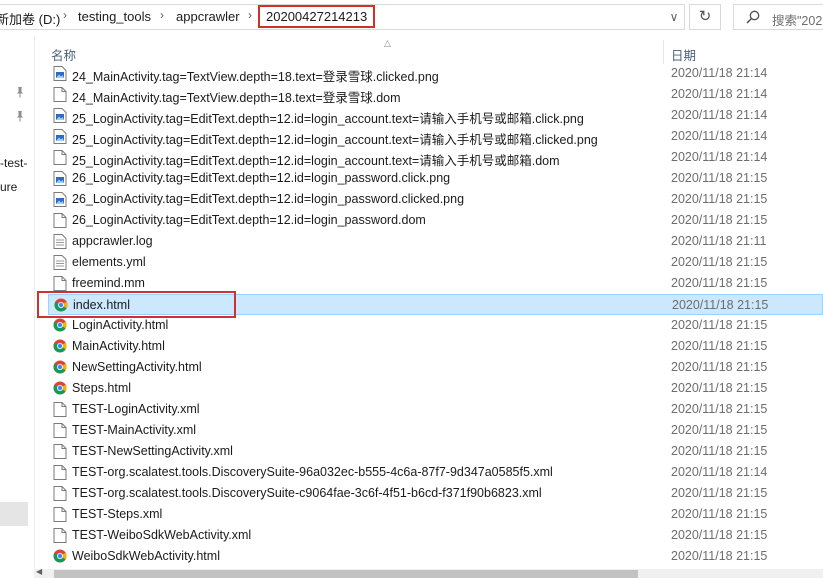  What do you see at coordinates (108, 283) in the screenshot?
I see `file-name: freemind.mm` at bounding box center [108, 283].